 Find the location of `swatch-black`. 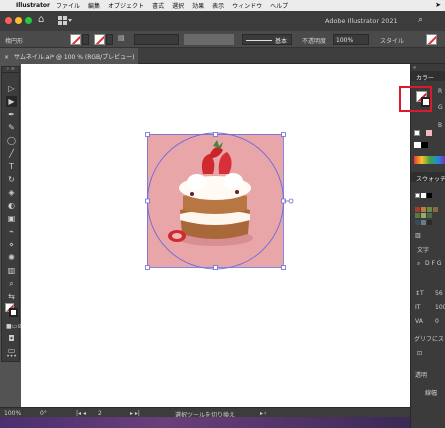

swatch-black is located at coordinates (429, 195).